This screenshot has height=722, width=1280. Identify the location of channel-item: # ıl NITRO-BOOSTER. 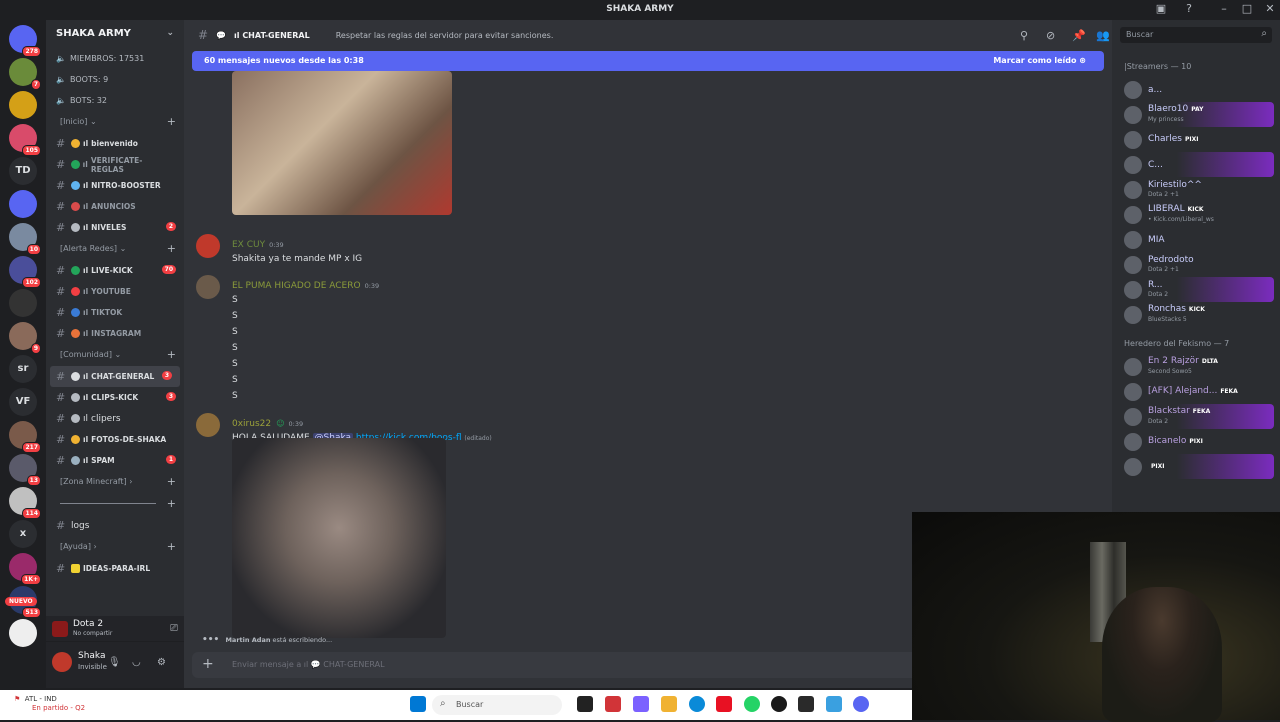
(115, 185).